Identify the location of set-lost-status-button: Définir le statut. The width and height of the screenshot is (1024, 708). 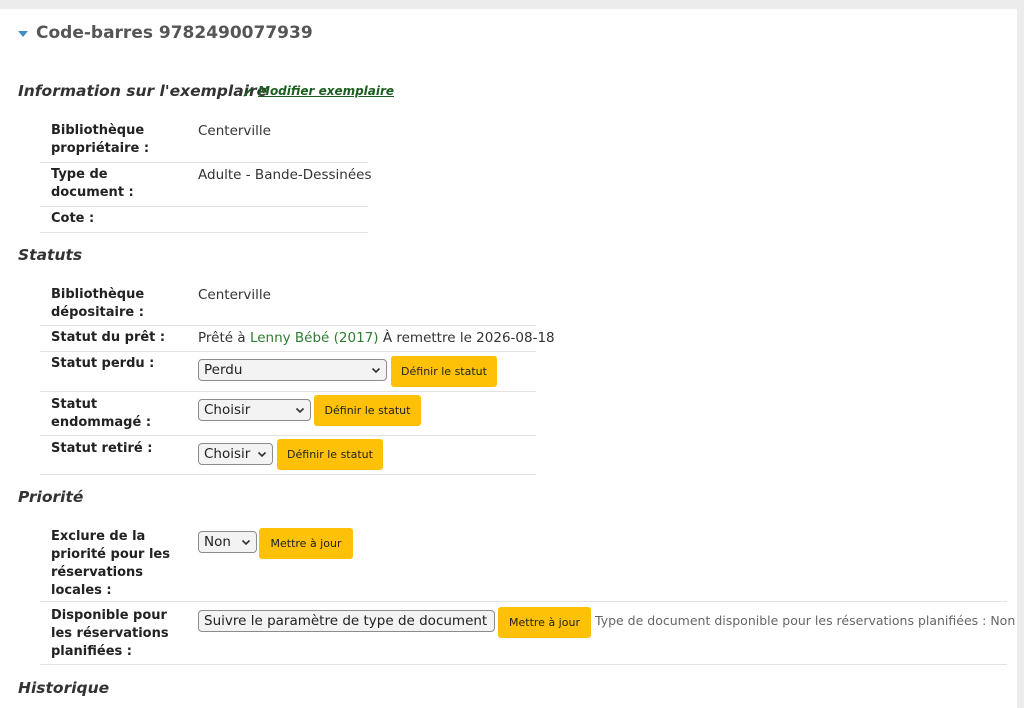
(444, 371).